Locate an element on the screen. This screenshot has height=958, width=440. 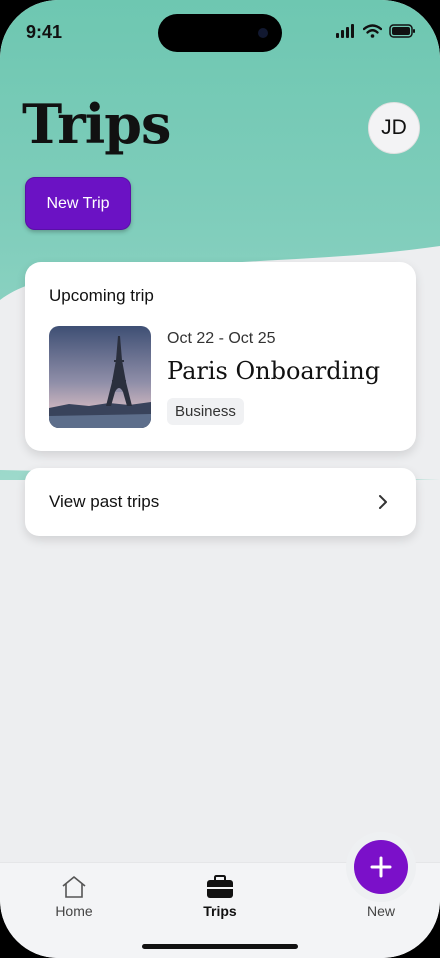
dynamic-island is located at coordinates (220, 33).